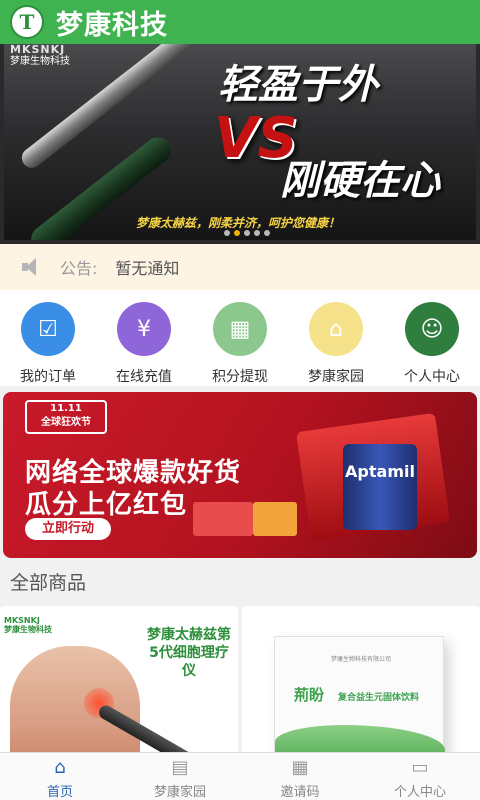 This screenshot has width=480, height=800. Describe the element at coordinates (144, 377) in the screenshot. I see `menu-item-label: 在线充值` at that location.